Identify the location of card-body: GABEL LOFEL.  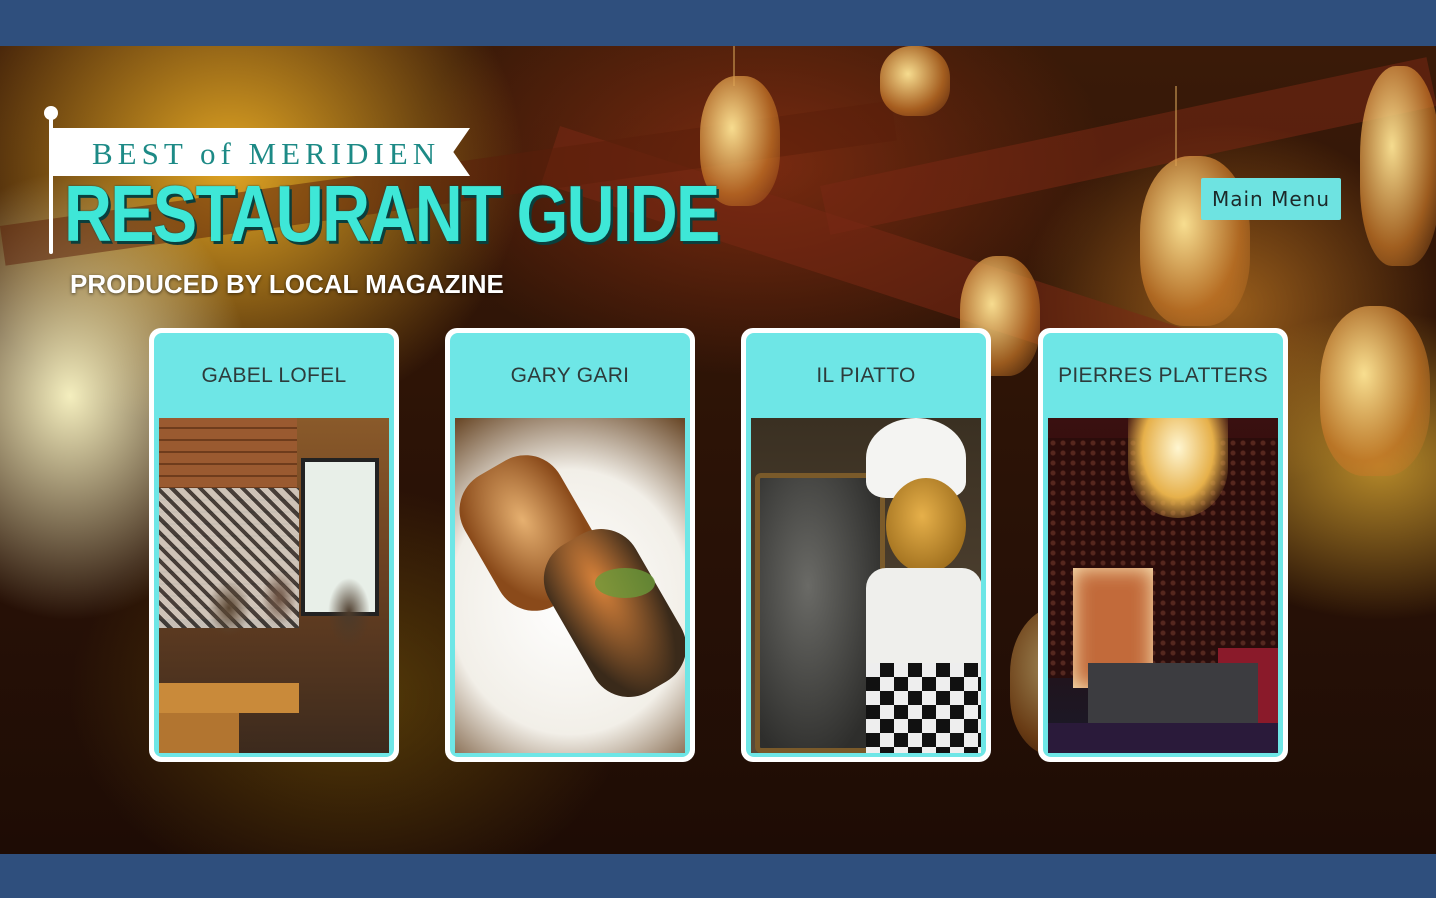
(274, 545).